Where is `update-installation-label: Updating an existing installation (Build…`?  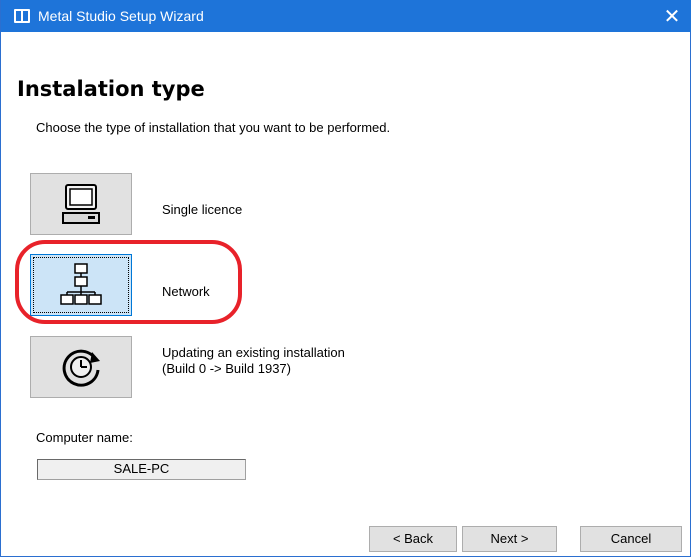
update-installation-label: Updating an existing installation (Build… is located at coordinates (253, 361).